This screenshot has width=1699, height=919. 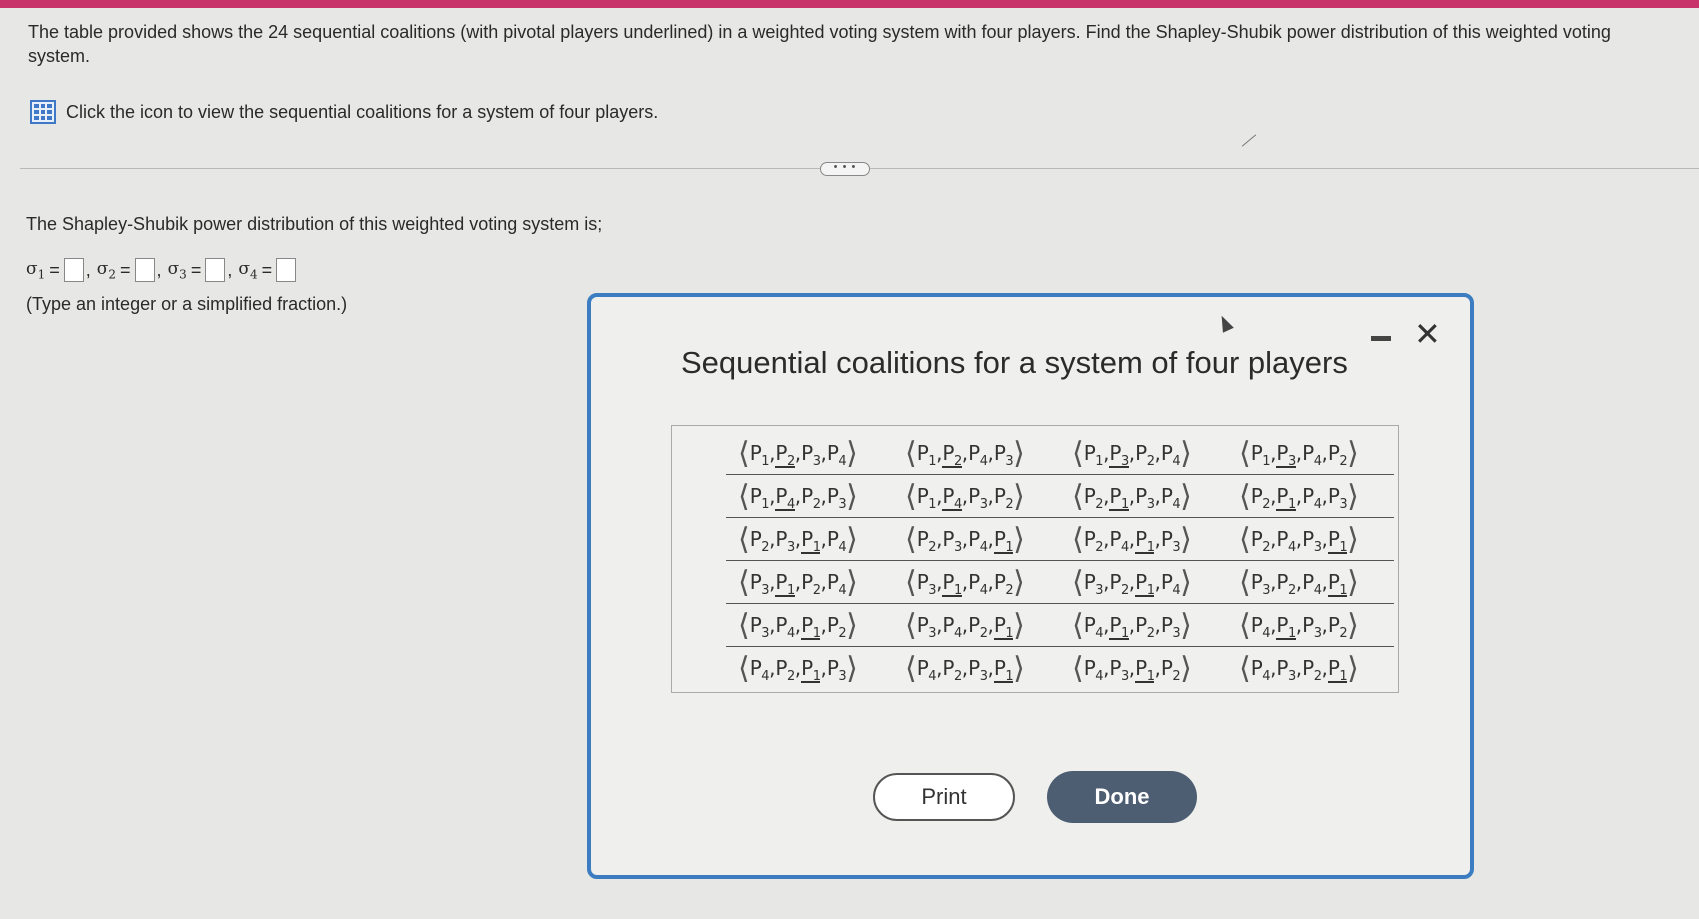 What do you see at coordinates (248, 270) in the screenshot?
I see `sigma-label-4: σ4` at bounding box center [248, 270].